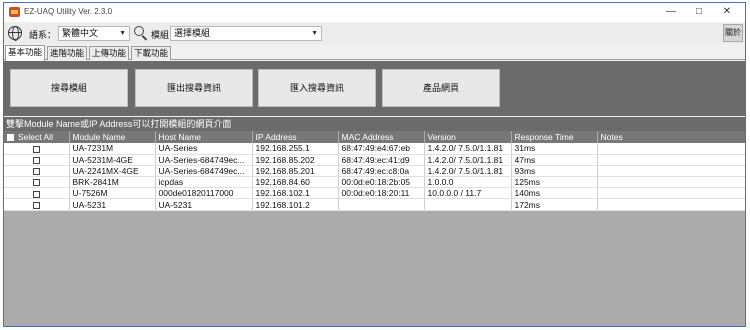 This screenshot has width=750, height=330. Describe the element at coordinates (204, 149) in the screenshot. I see `host-name-cell: UA-Series` at that location.